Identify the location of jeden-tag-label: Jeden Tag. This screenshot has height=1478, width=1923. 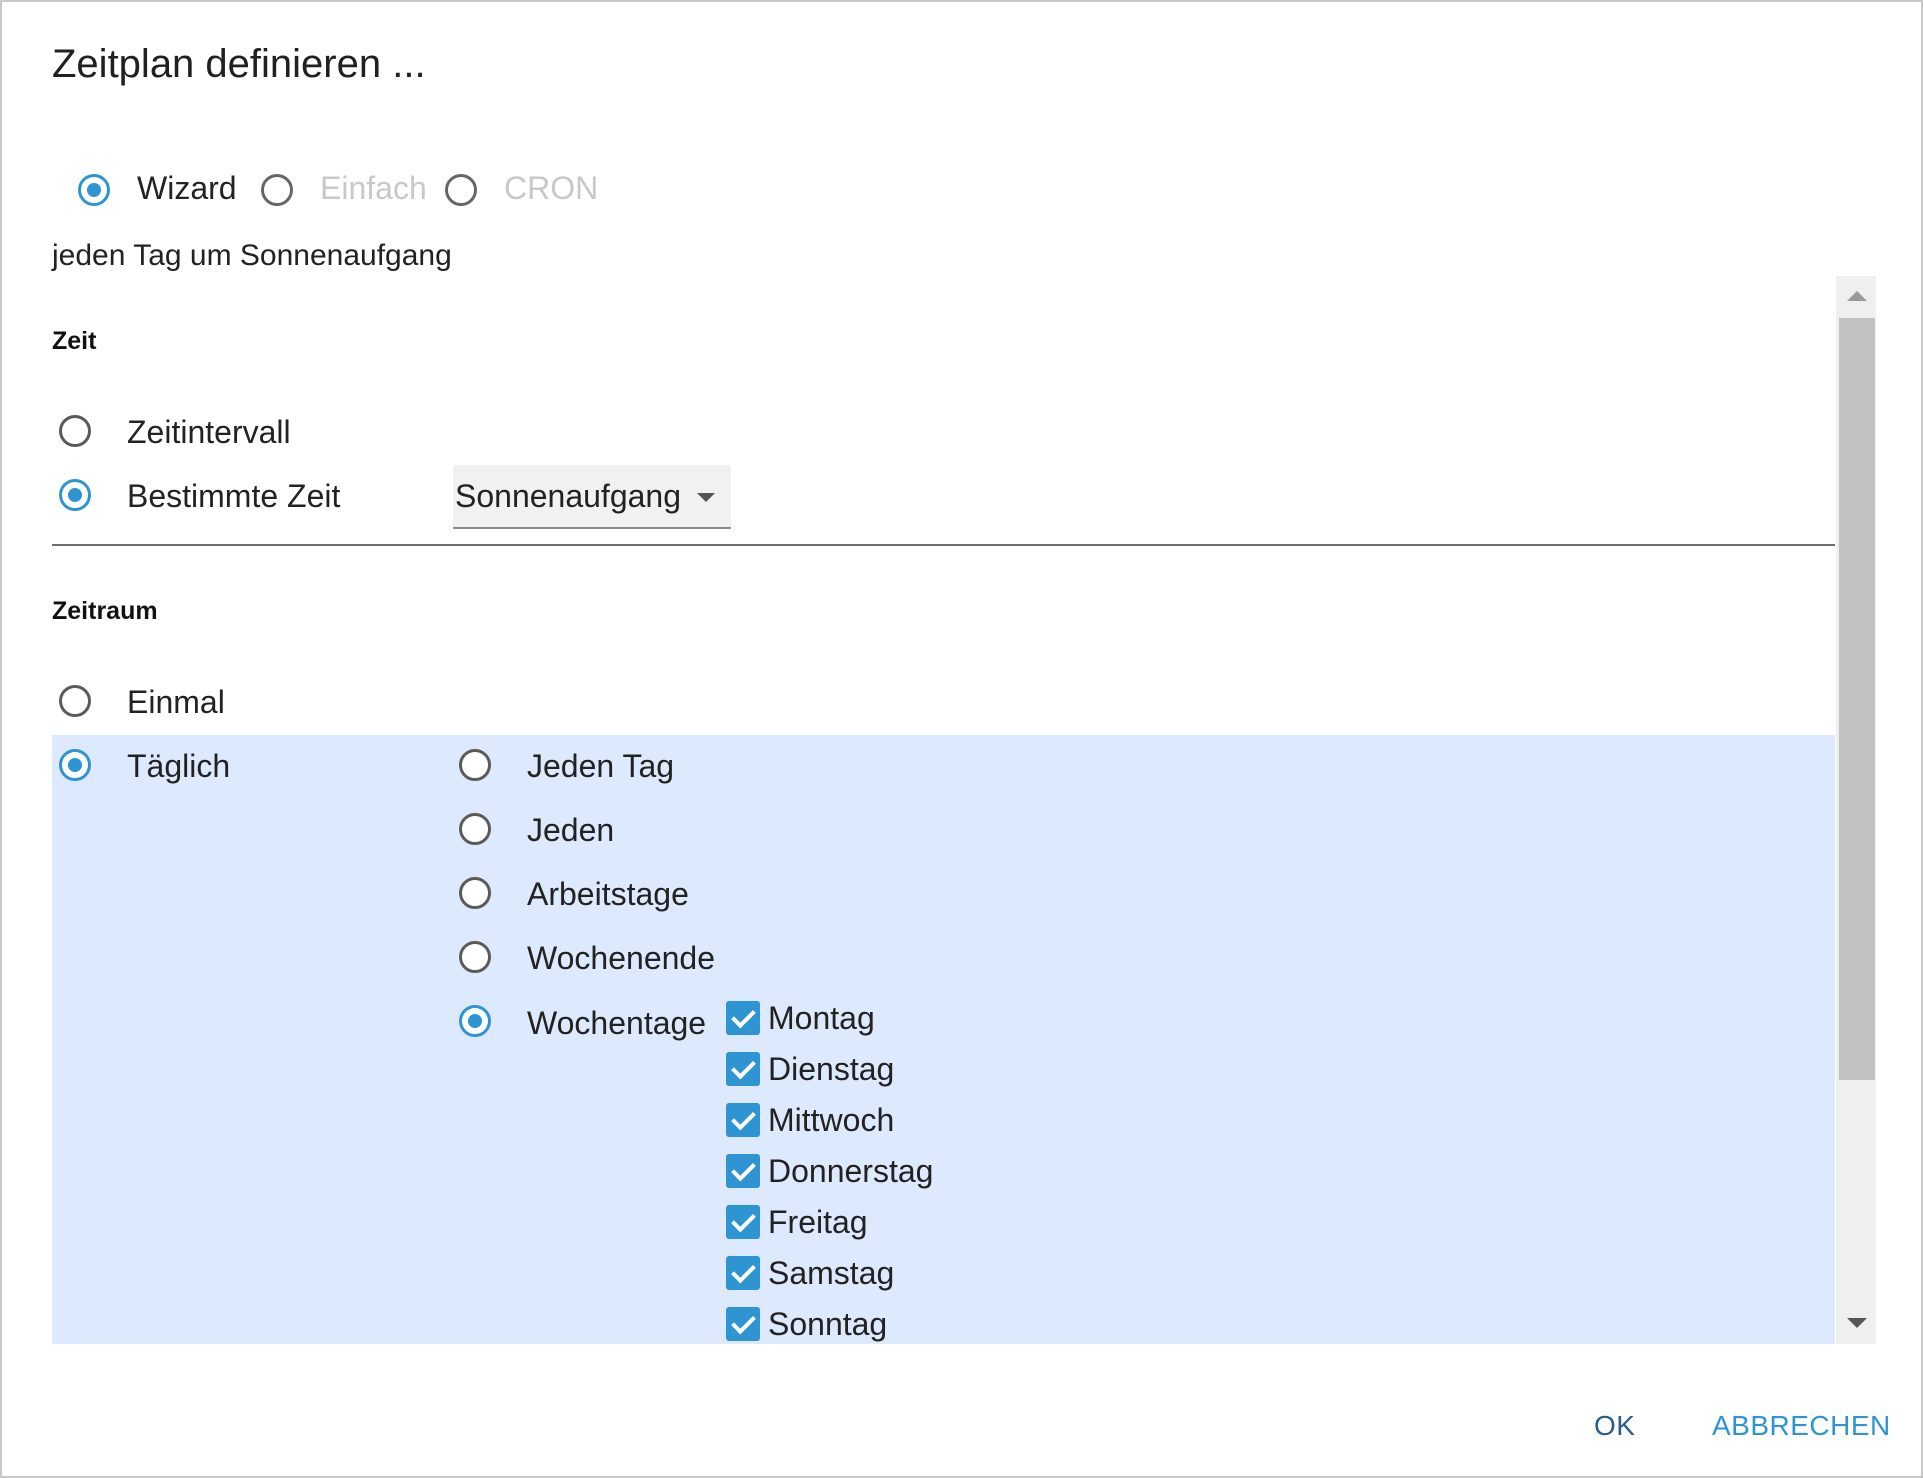
(600, 766).